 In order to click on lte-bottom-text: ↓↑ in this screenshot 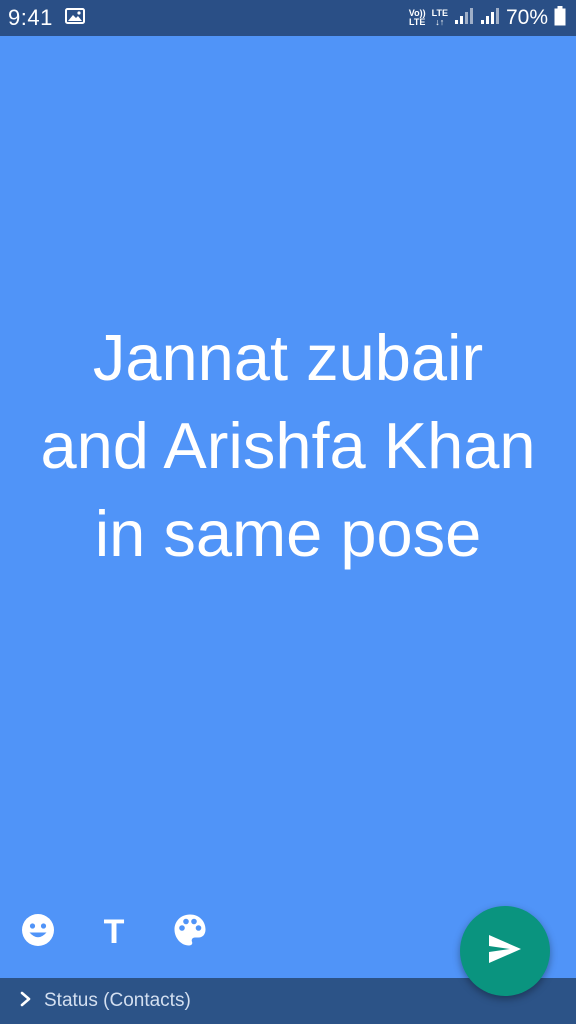, I will do `click(440, 22)`.